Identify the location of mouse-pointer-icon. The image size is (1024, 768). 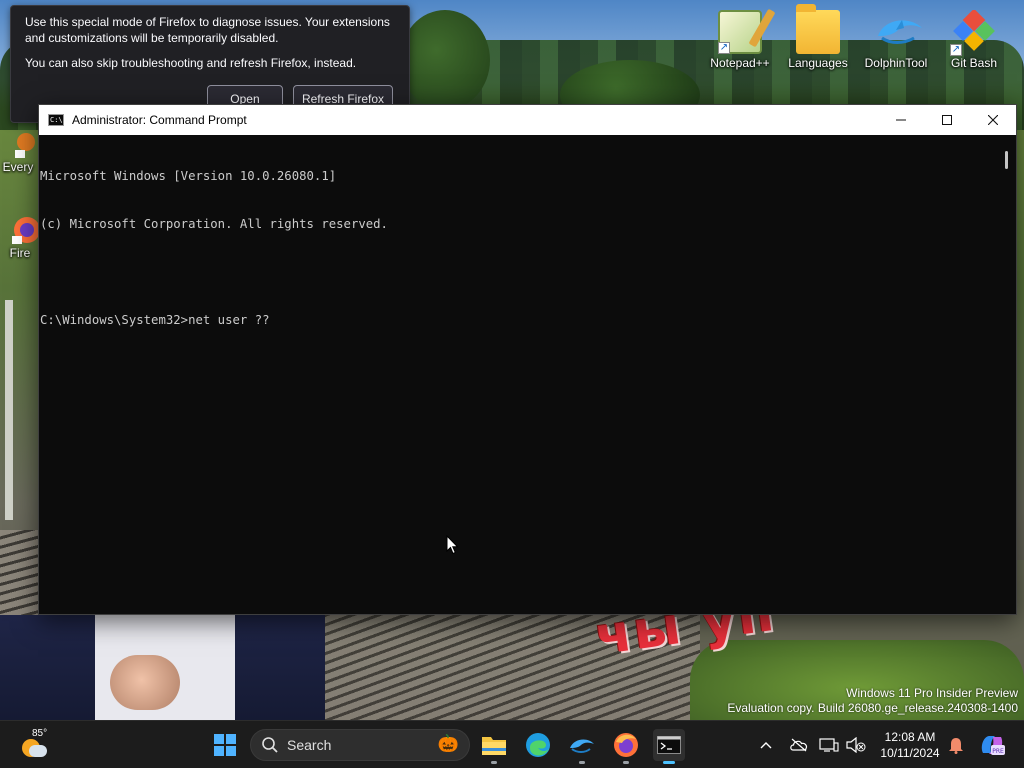
(452, 545).